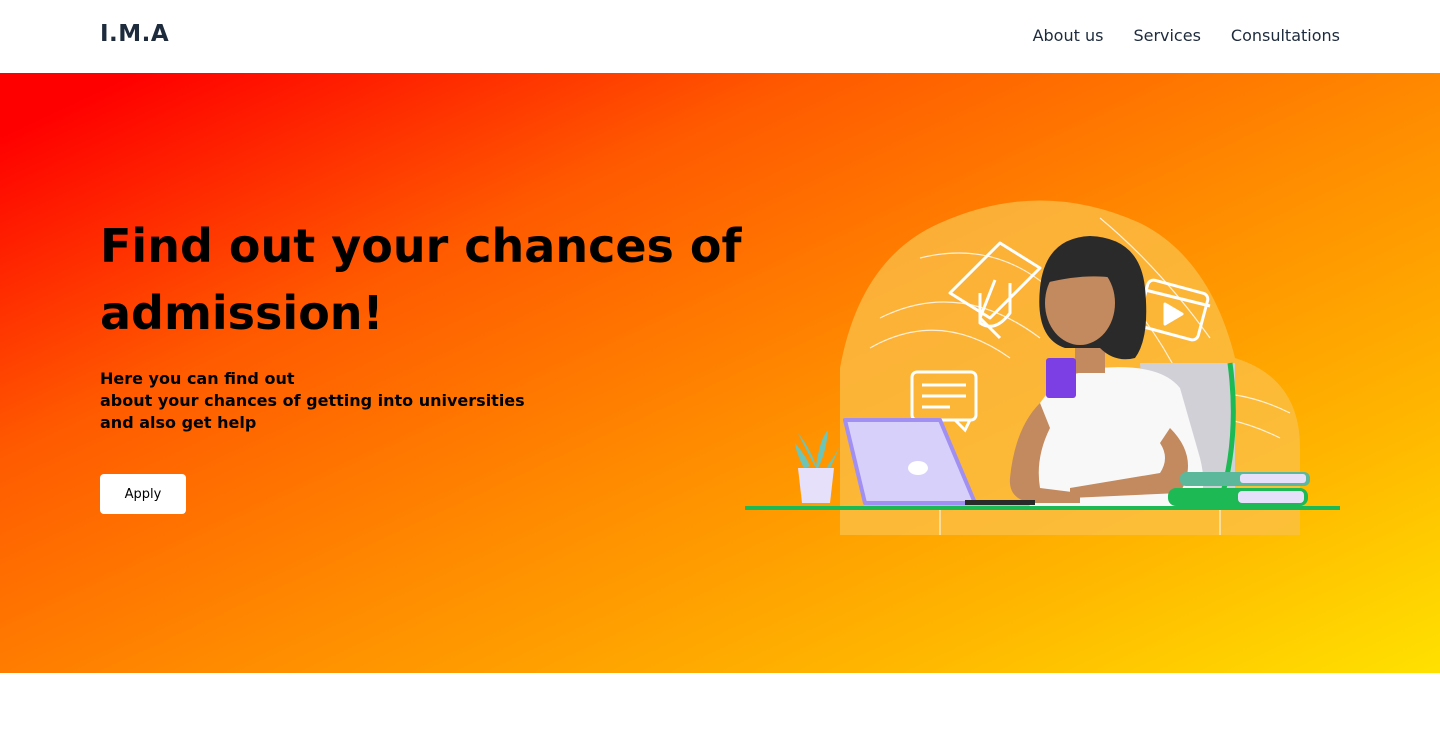 The width and height of the screenshot is (1440, 733). I want to click on page-below-hero, so click(720, 703).